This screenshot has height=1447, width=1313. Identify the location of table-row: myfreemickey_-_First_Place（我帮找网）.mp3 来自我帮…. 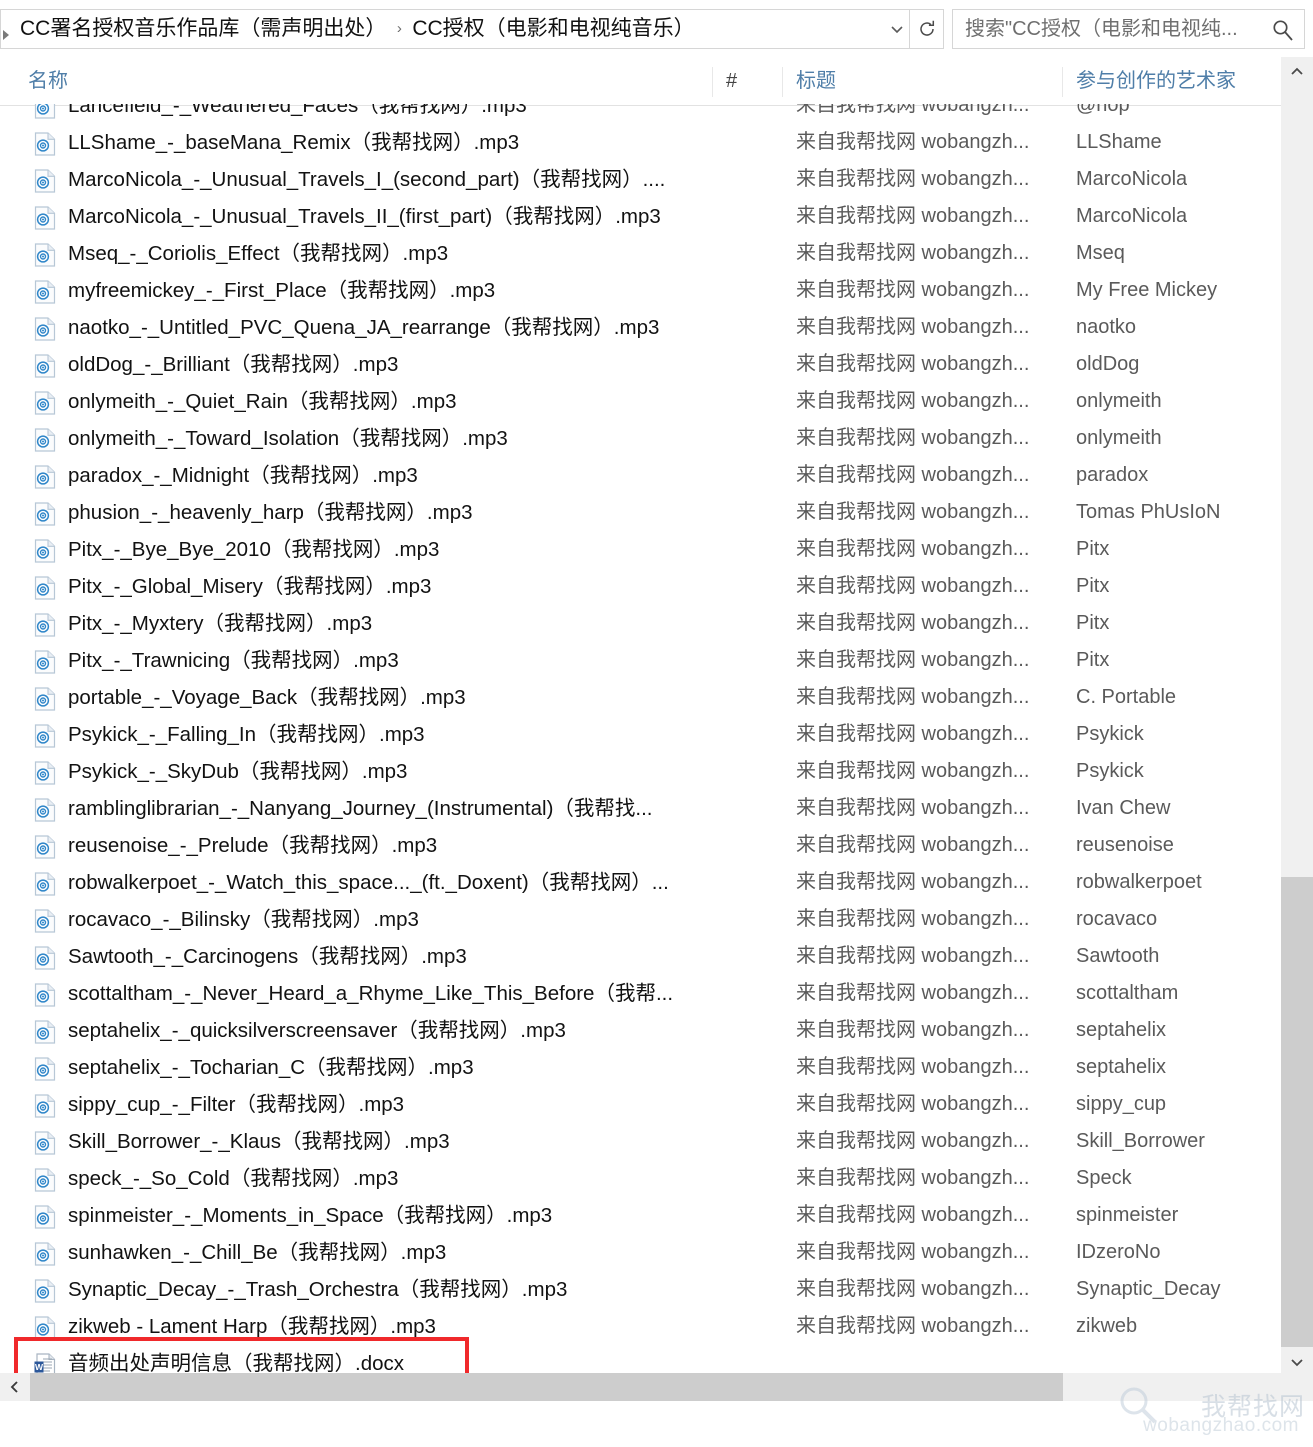
(640, 290).